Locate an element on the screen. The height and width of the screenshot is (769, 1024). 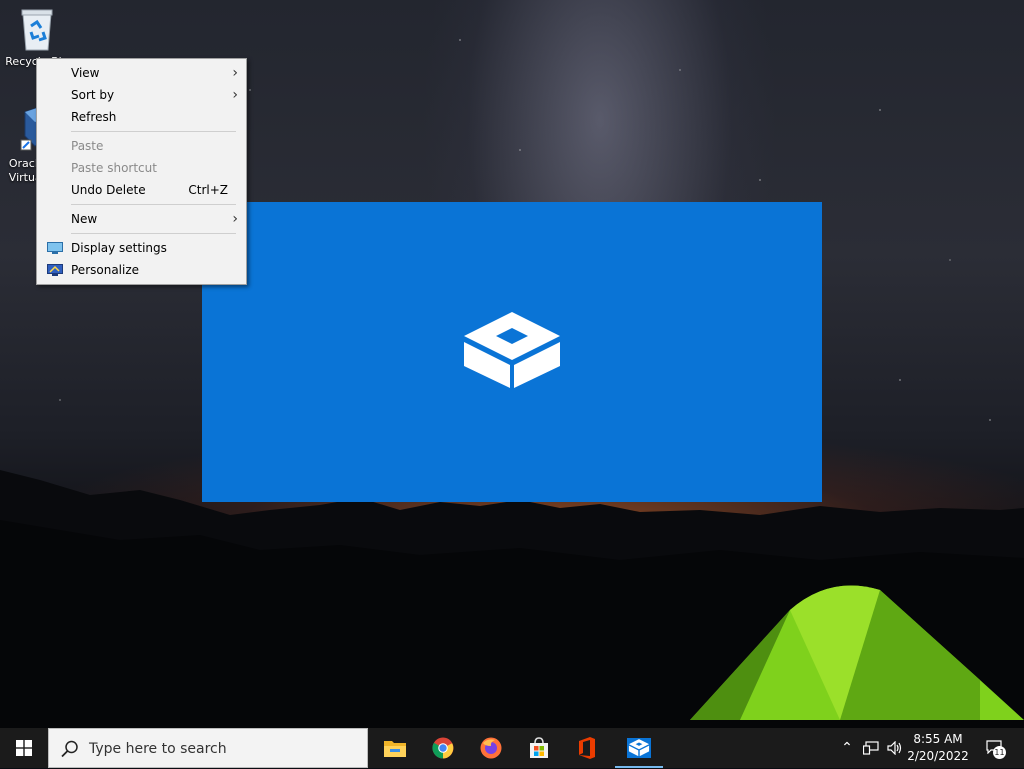
chrome-icon is located at coordinates (443, 748).